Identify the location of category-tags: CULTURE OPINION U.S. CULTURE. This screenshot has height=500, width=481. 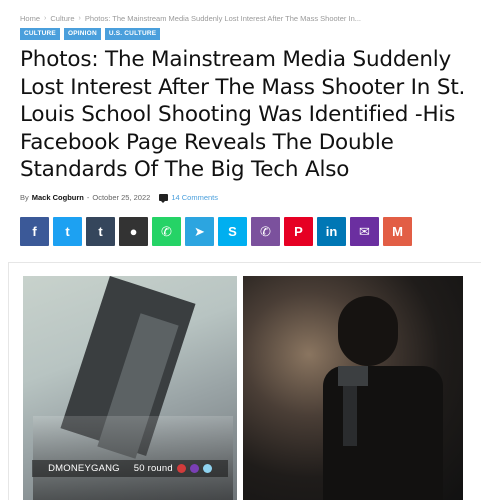
(90, 34).